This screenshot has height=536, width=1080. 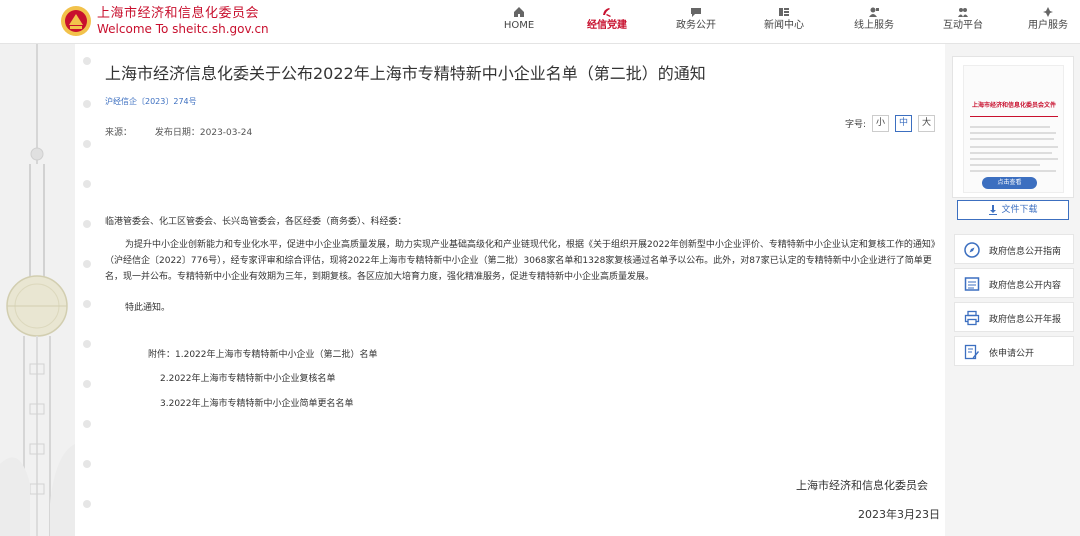 I want to click on document-preview: 上海市经济和信息化委员会文件 点击查看, so click(x=1013, y=127).